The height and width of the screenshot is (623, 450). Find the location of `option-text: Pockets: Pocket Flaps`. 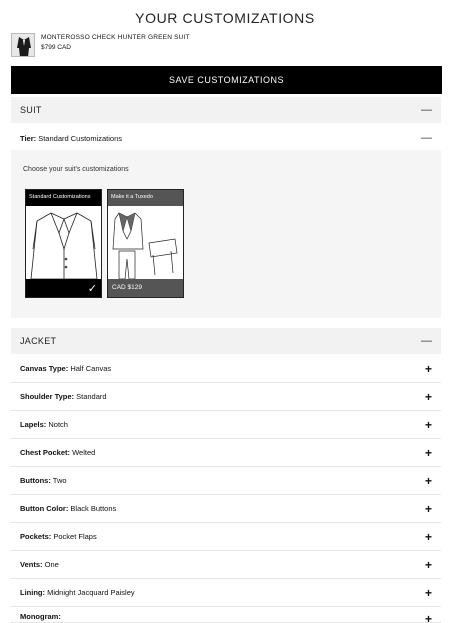

option-text: Pockets: Pocket Flaps is located at coordinates (58, 536).